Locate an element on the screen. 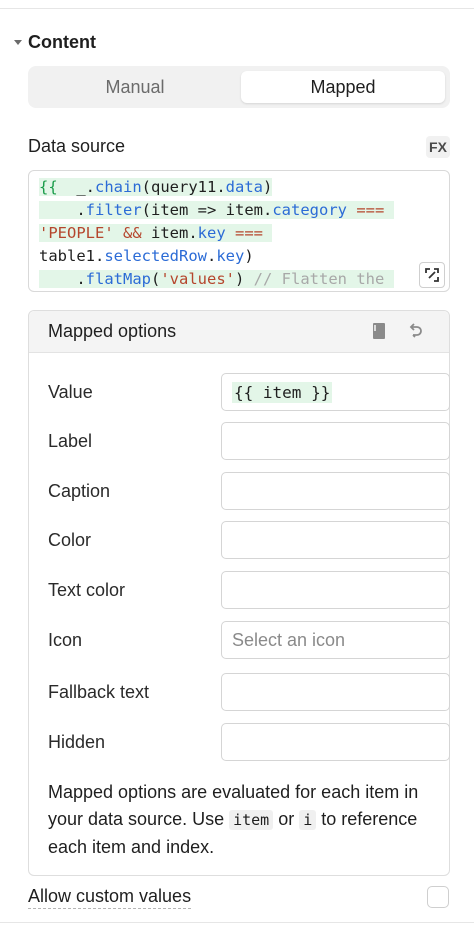 Image resolution: width=474 pixels, height=946 pixels. field-row-icon: Icon Select an icon is located at coordinates (249, 640).